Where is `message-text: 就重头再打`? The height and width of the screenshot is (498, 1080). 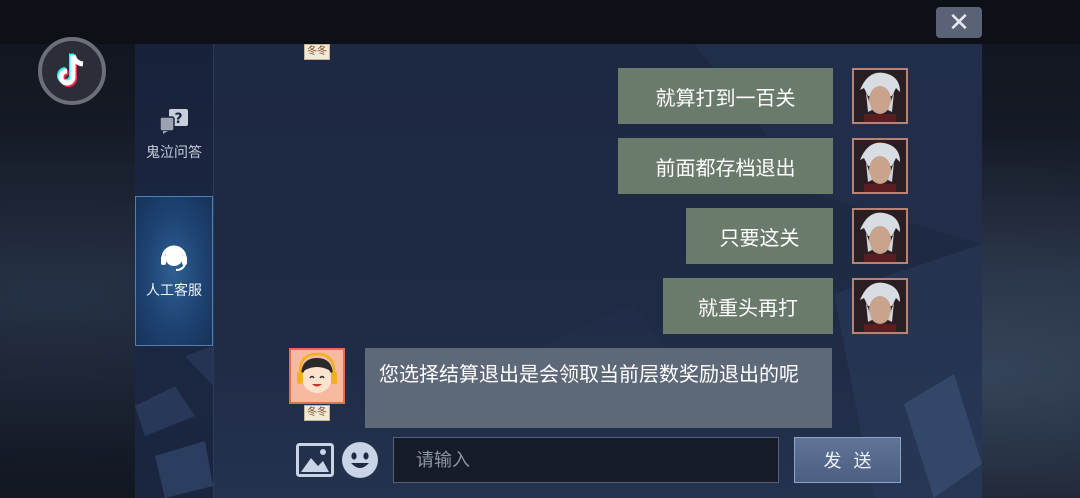 message-text: 就重头再打 is located at coordinates (748, 307).